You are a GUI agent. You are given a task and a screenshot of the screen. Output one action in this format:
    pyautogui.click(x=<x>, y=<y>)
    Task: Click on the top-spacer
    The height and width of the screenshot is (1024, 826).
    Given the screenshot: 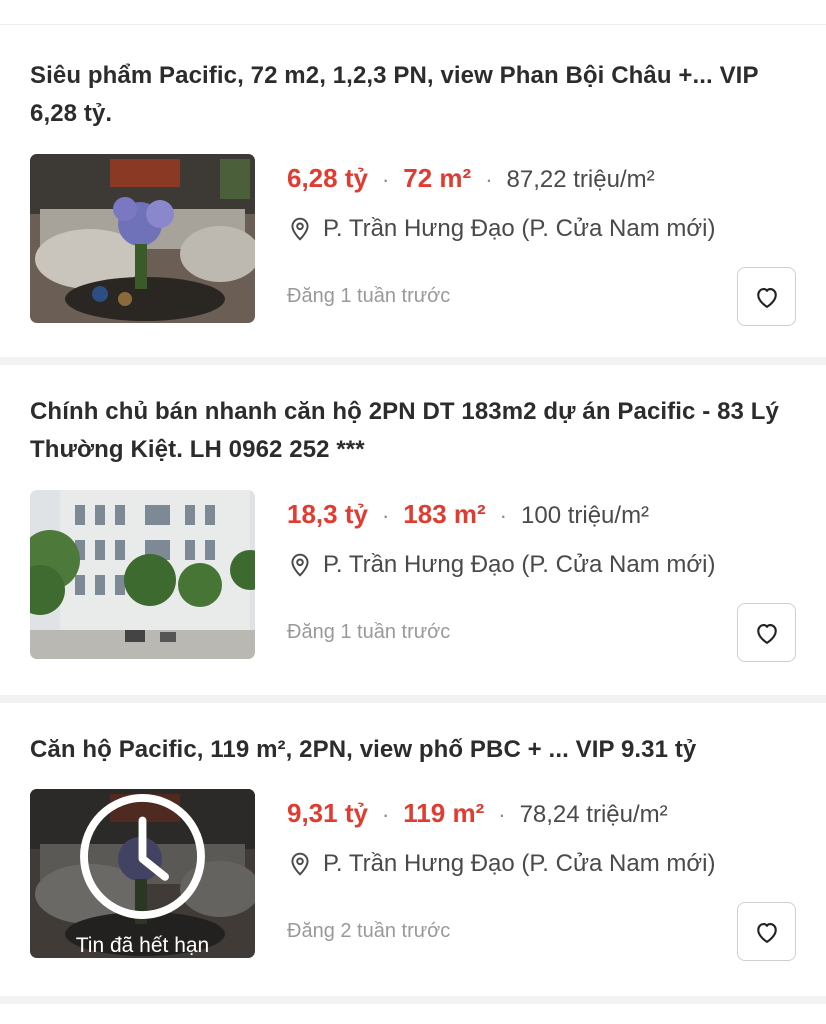 What is the action you would take?
    pyautogui.click(x=413, y=12)
    